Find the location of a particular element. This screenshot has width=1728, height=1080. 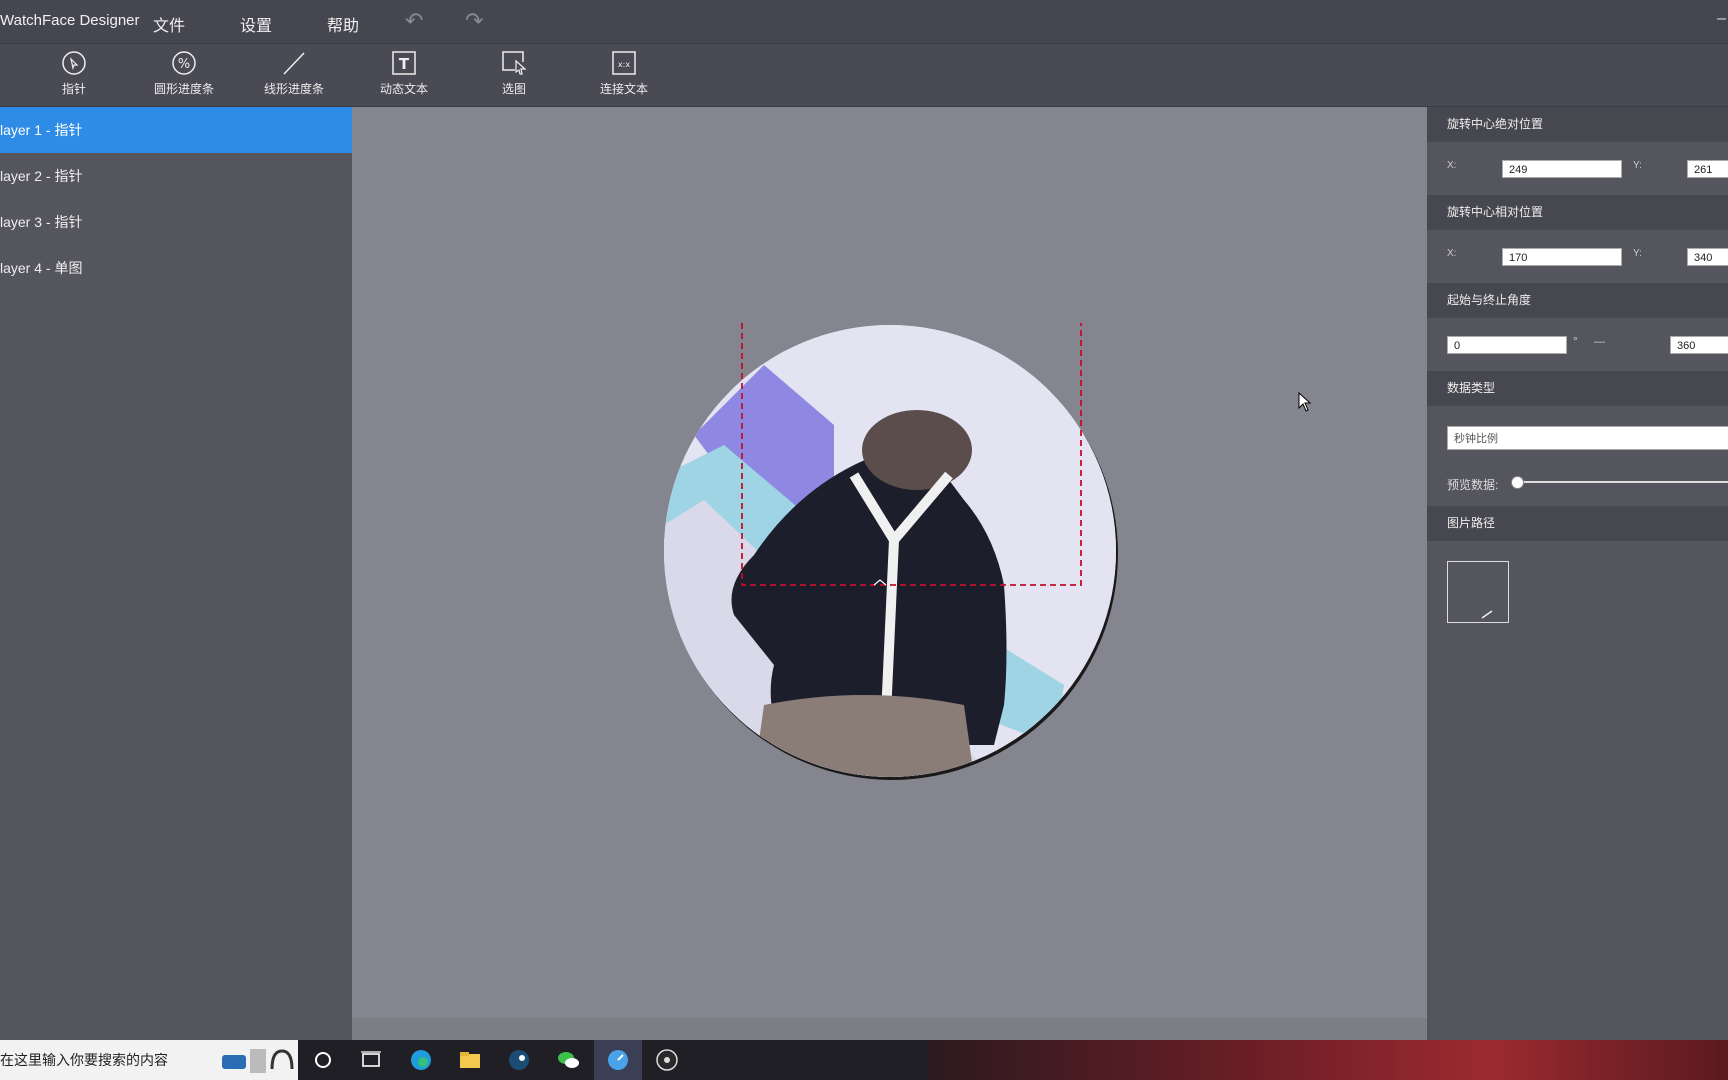

wechat-icon is located at coordinates (568, 1060).